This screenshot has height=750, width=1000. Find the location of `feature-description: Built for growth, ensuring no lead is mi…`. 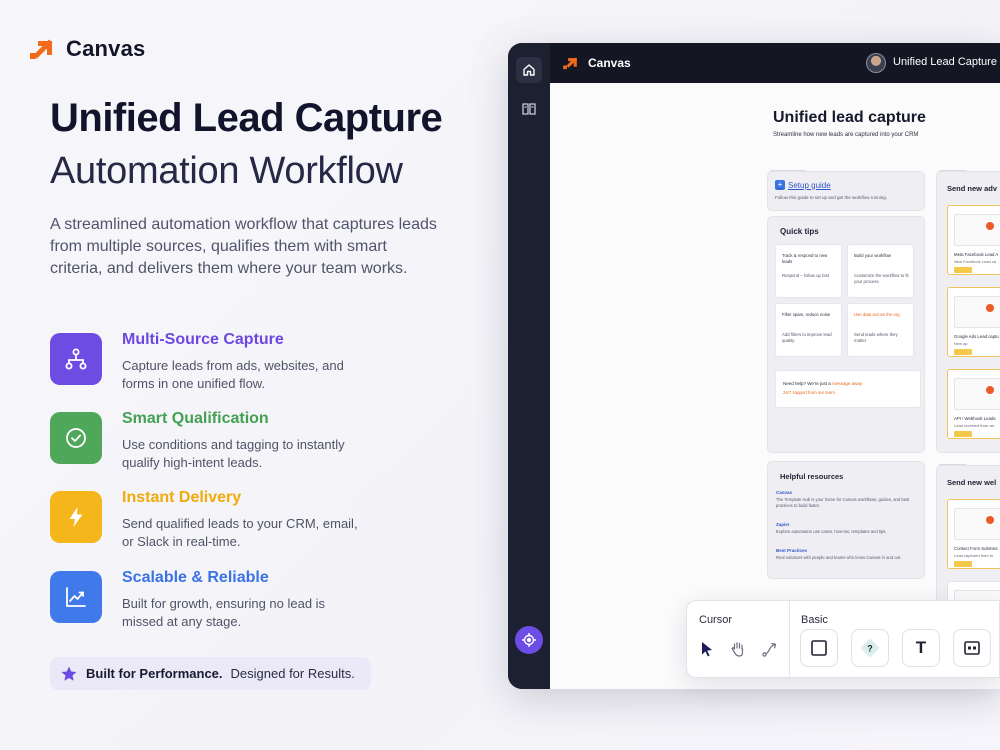

feature-description: Built for growth, ensuring no lead is mi… is located at coordinates (224, 612).